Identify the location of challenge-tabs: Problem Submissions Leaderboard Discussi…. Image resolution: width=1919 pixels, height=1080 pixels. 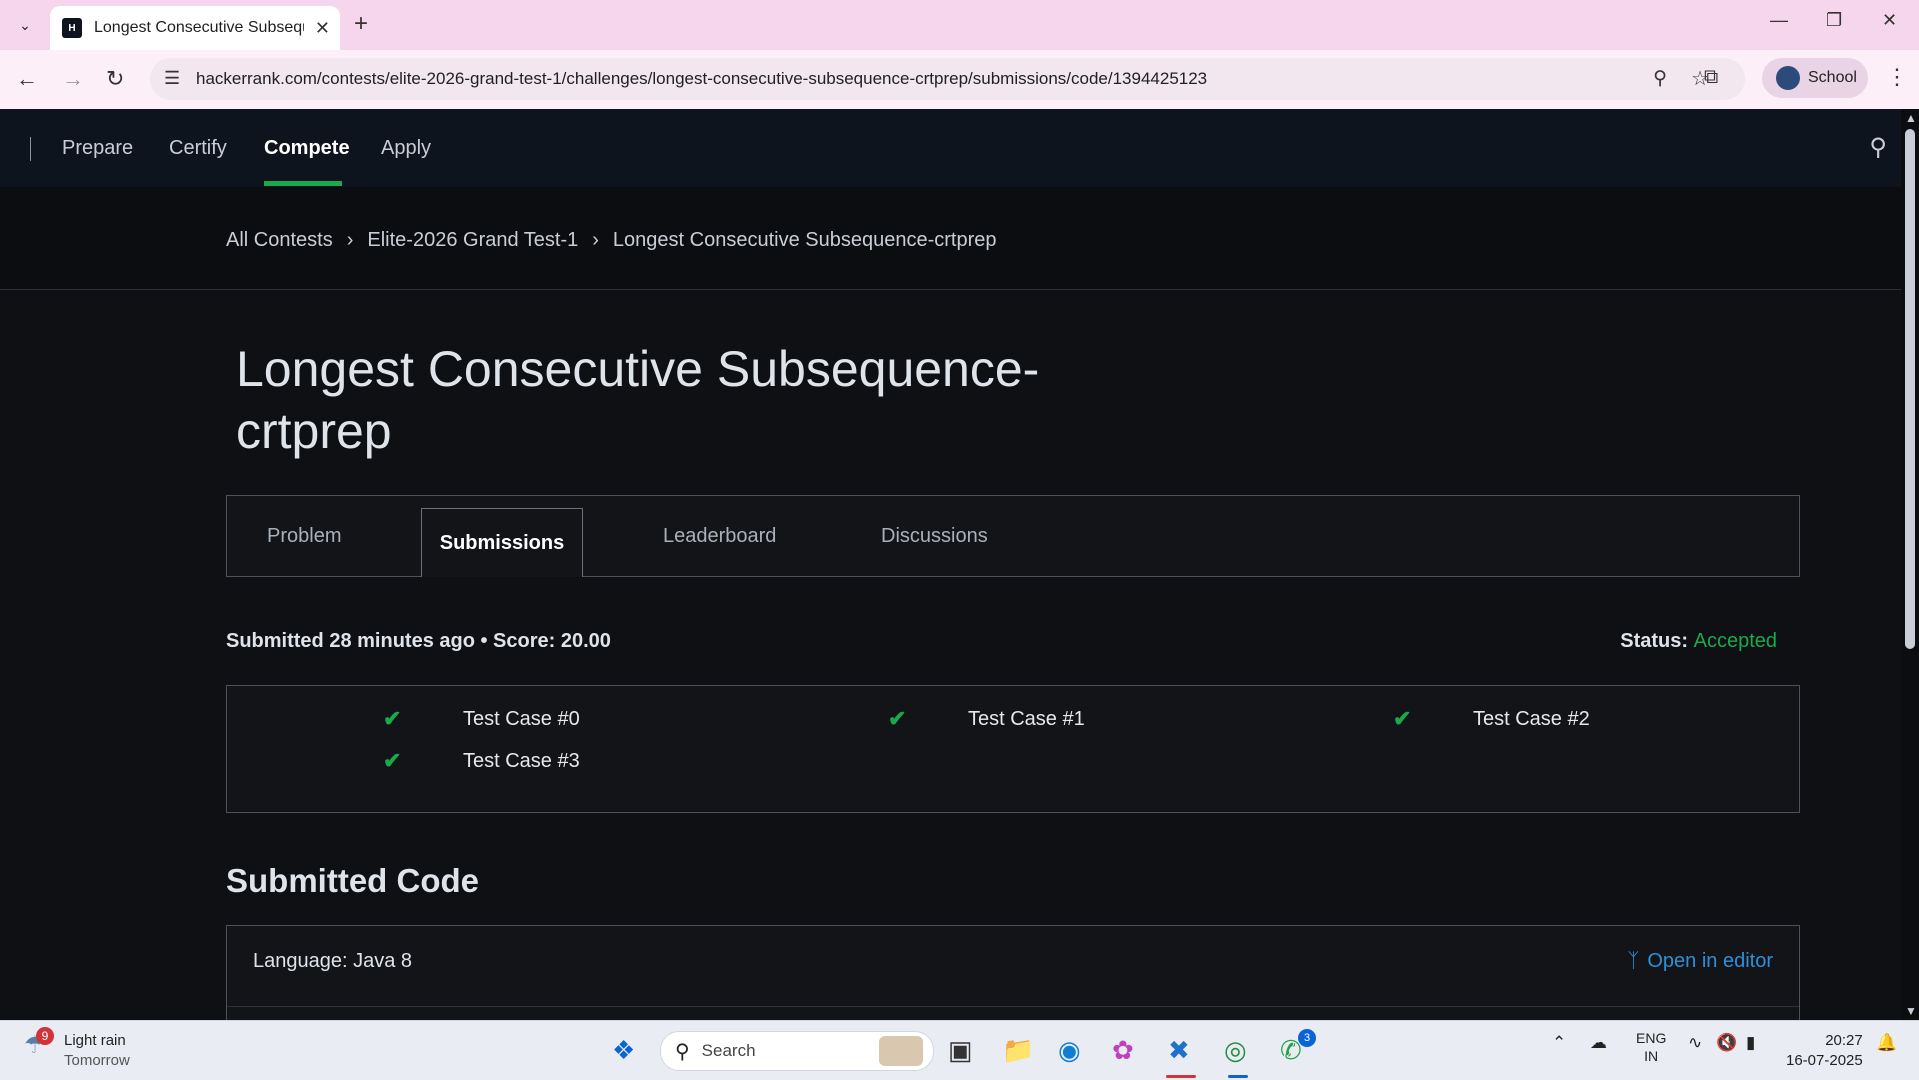
(1013, 536).